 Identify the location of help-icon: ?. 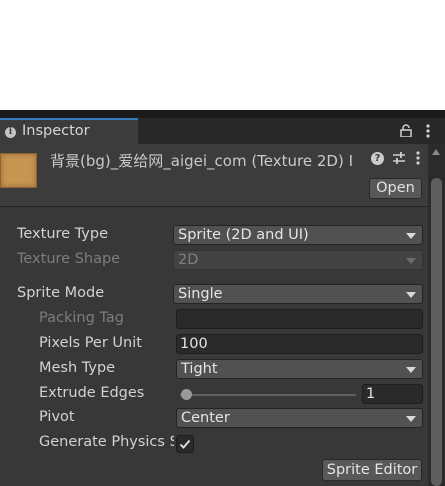
(377, 158).